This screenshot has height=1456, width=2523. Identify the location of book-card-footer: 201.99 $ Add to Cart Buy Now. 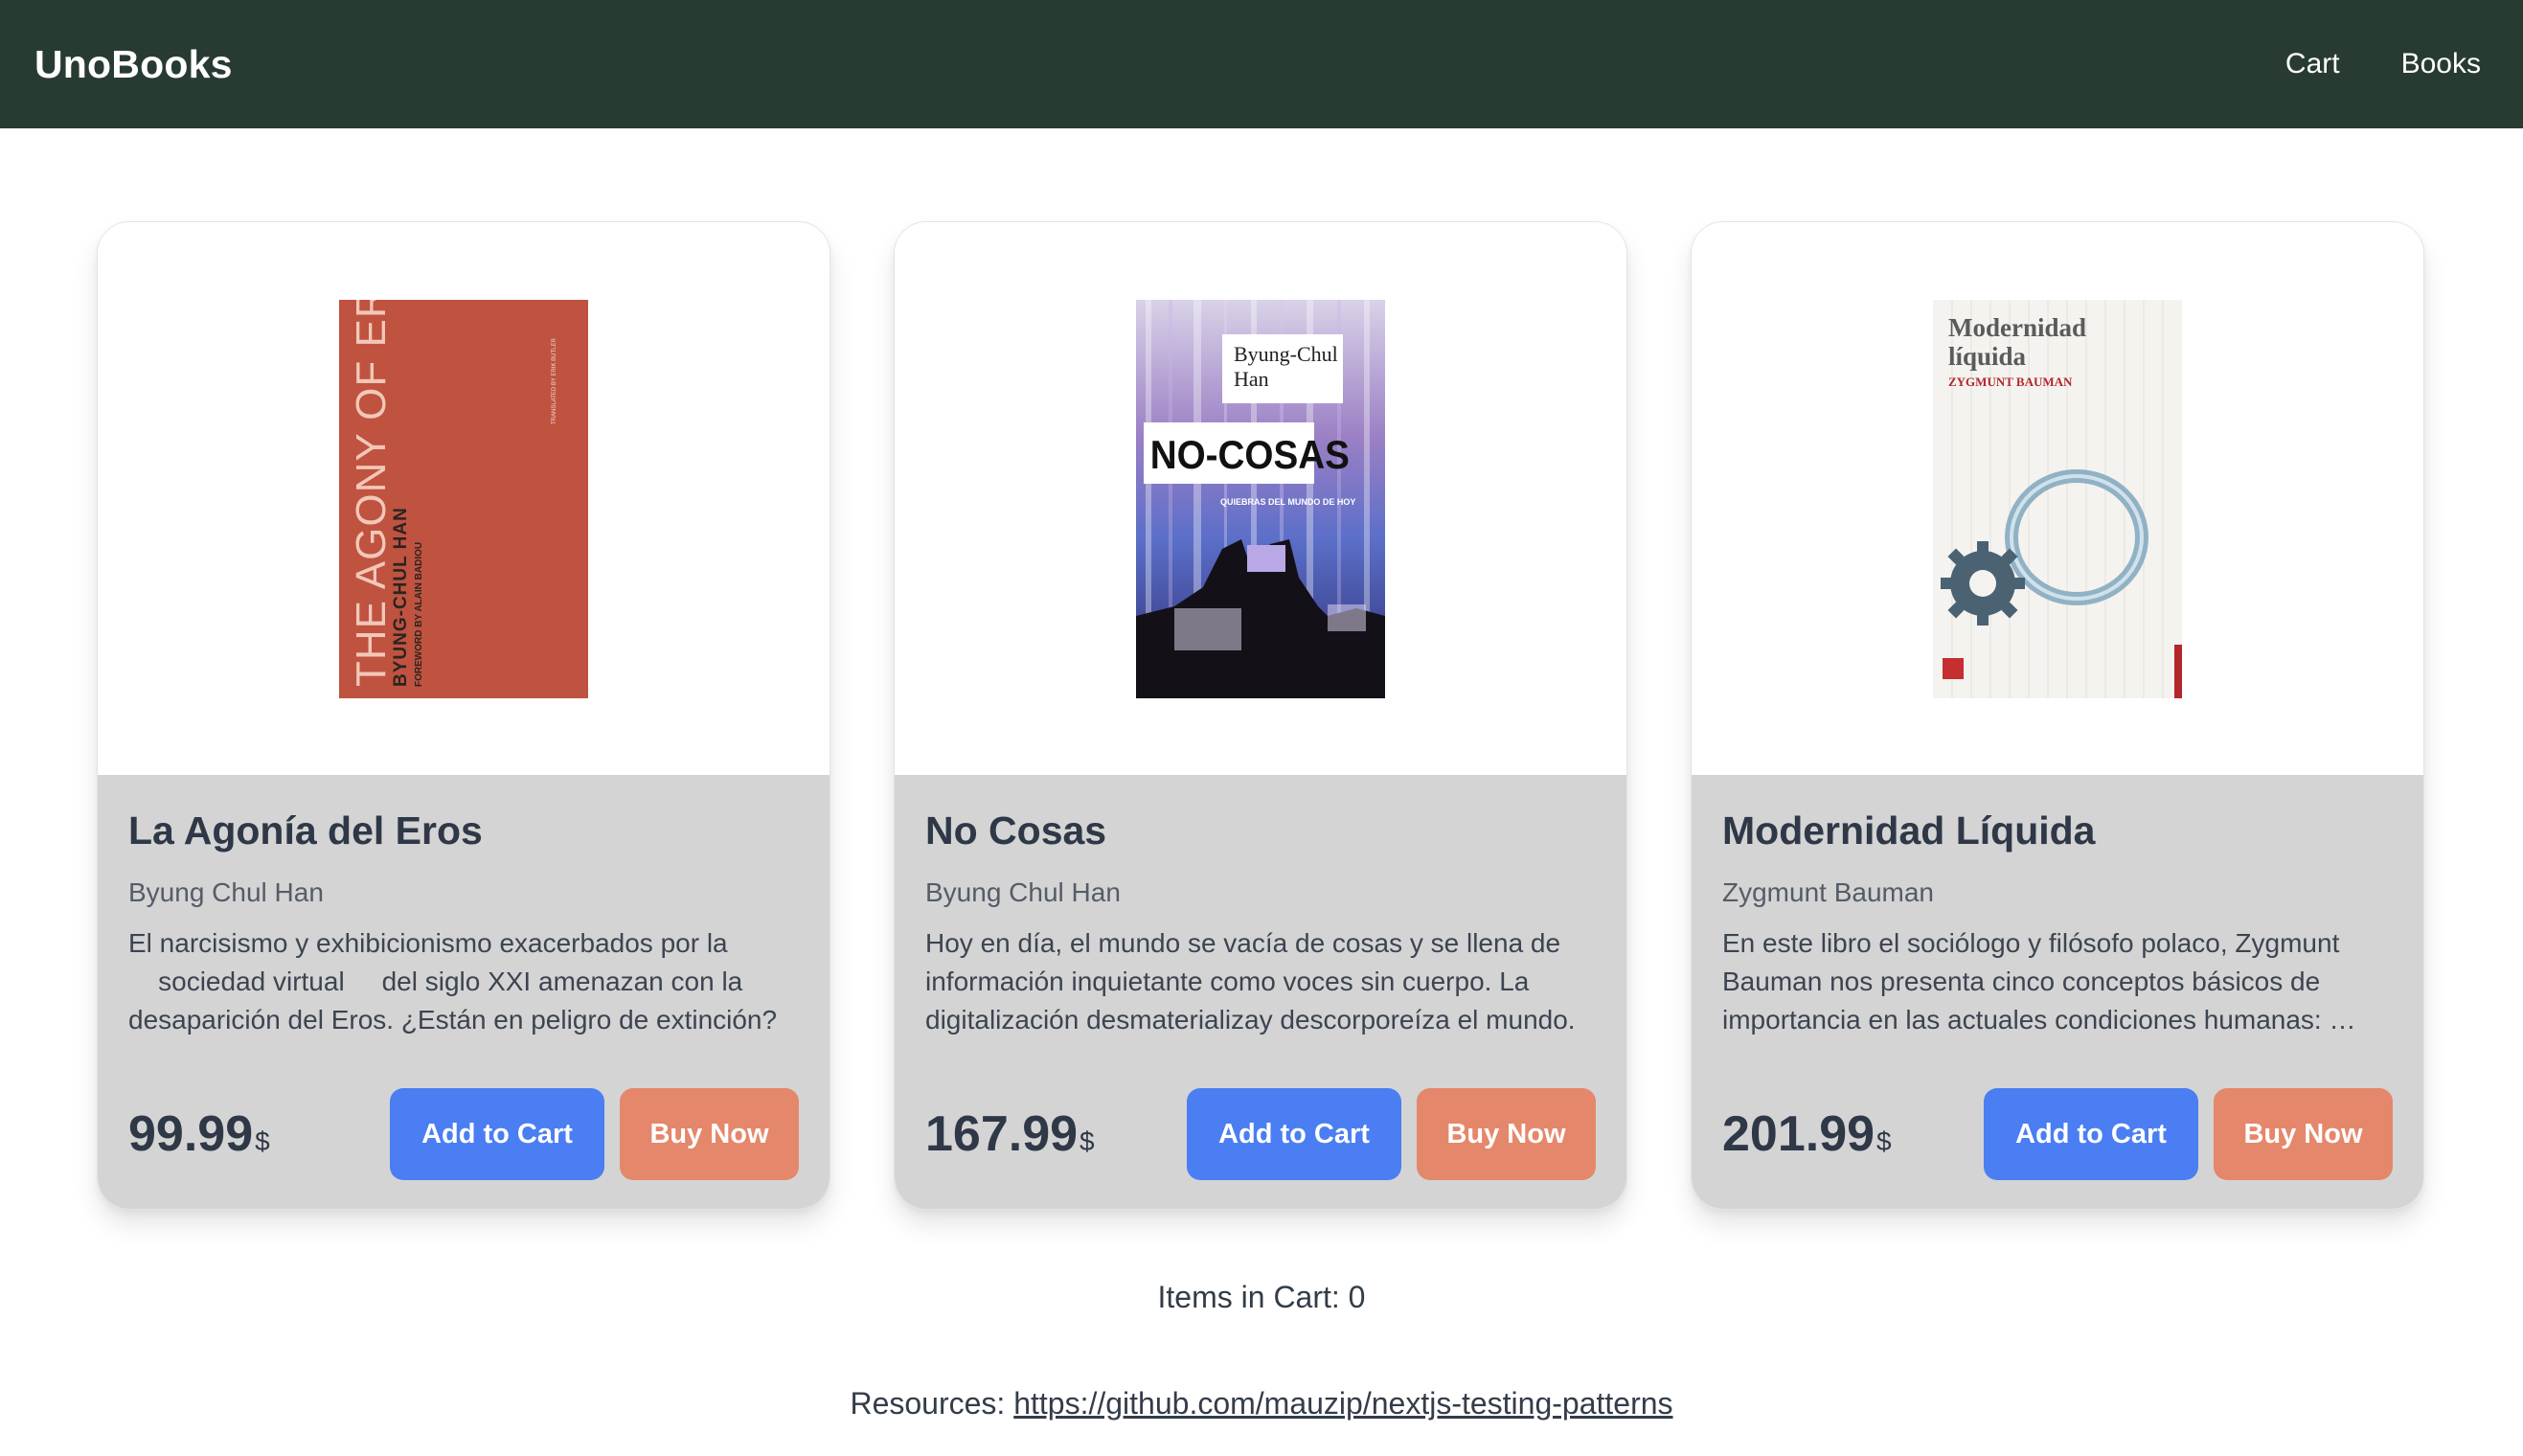
(2057, 1134).